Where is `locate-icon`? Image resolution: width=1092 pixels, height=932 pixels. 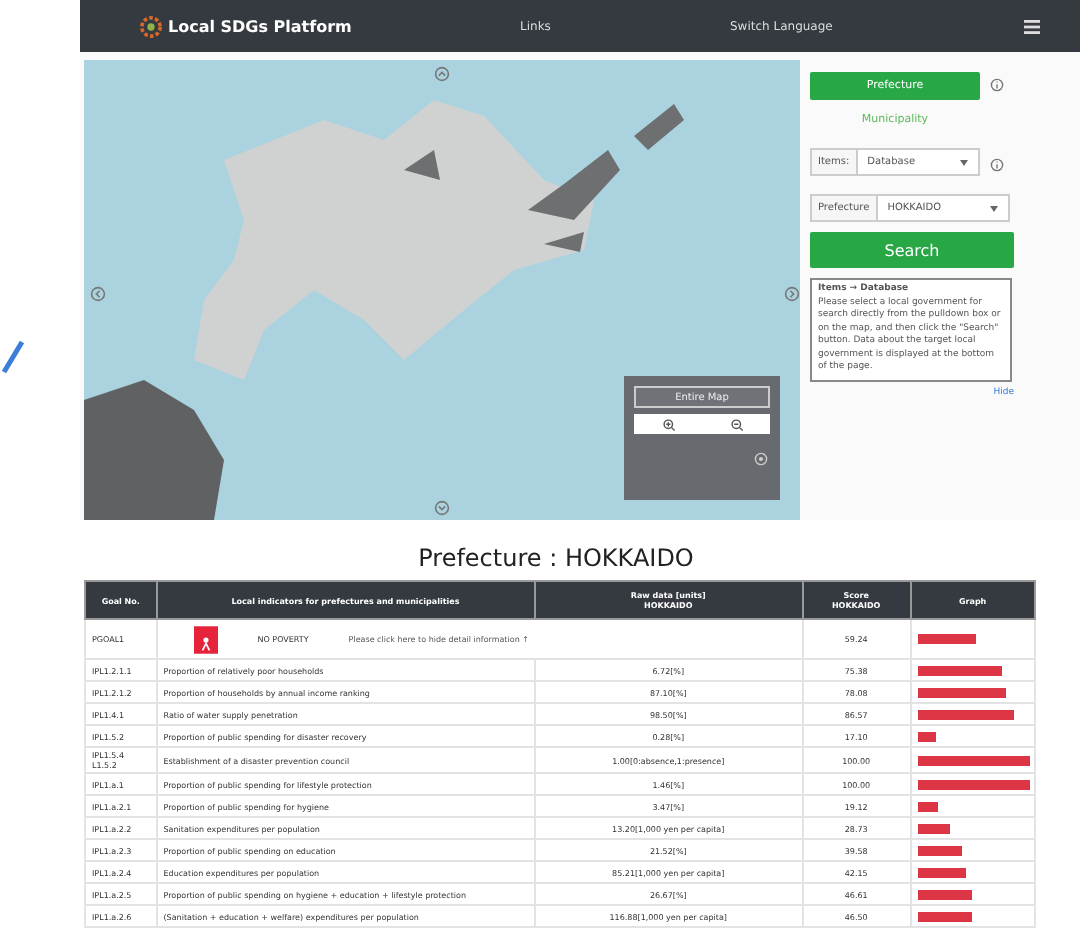 locate-icon is located at coordinates (761, 459).